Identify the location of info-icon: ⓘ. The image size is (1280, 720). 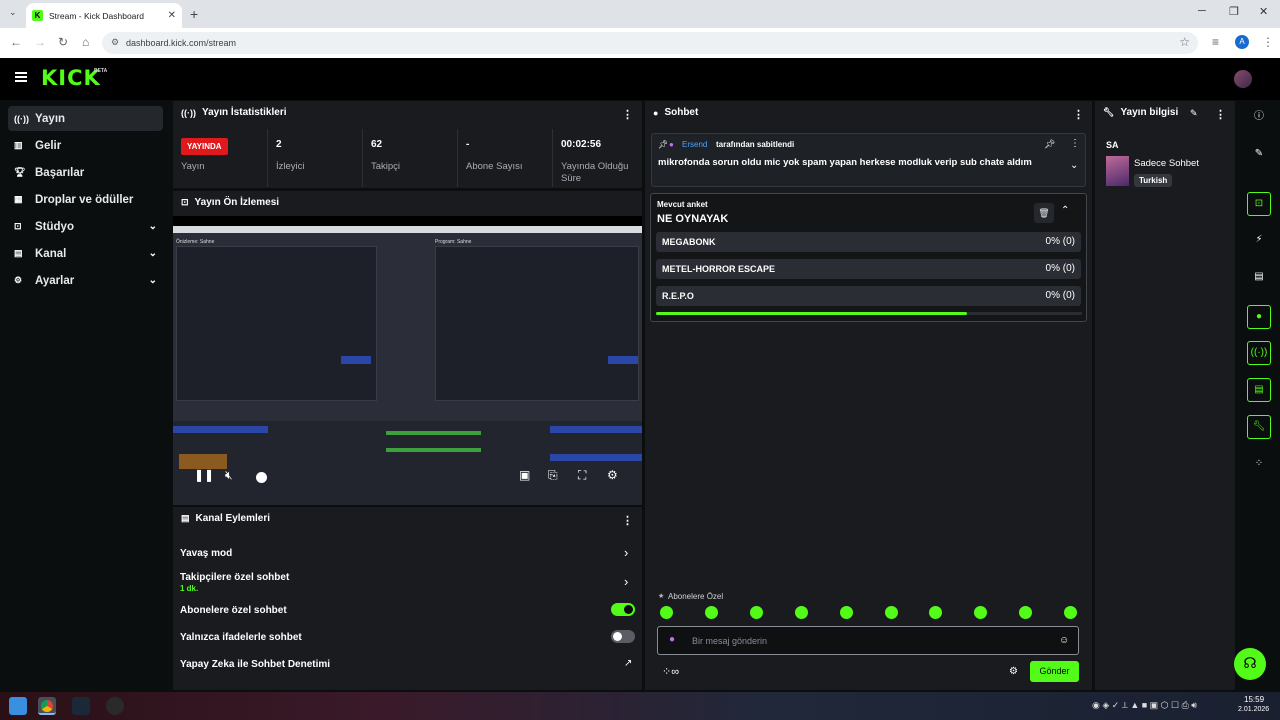
(1259, 118).